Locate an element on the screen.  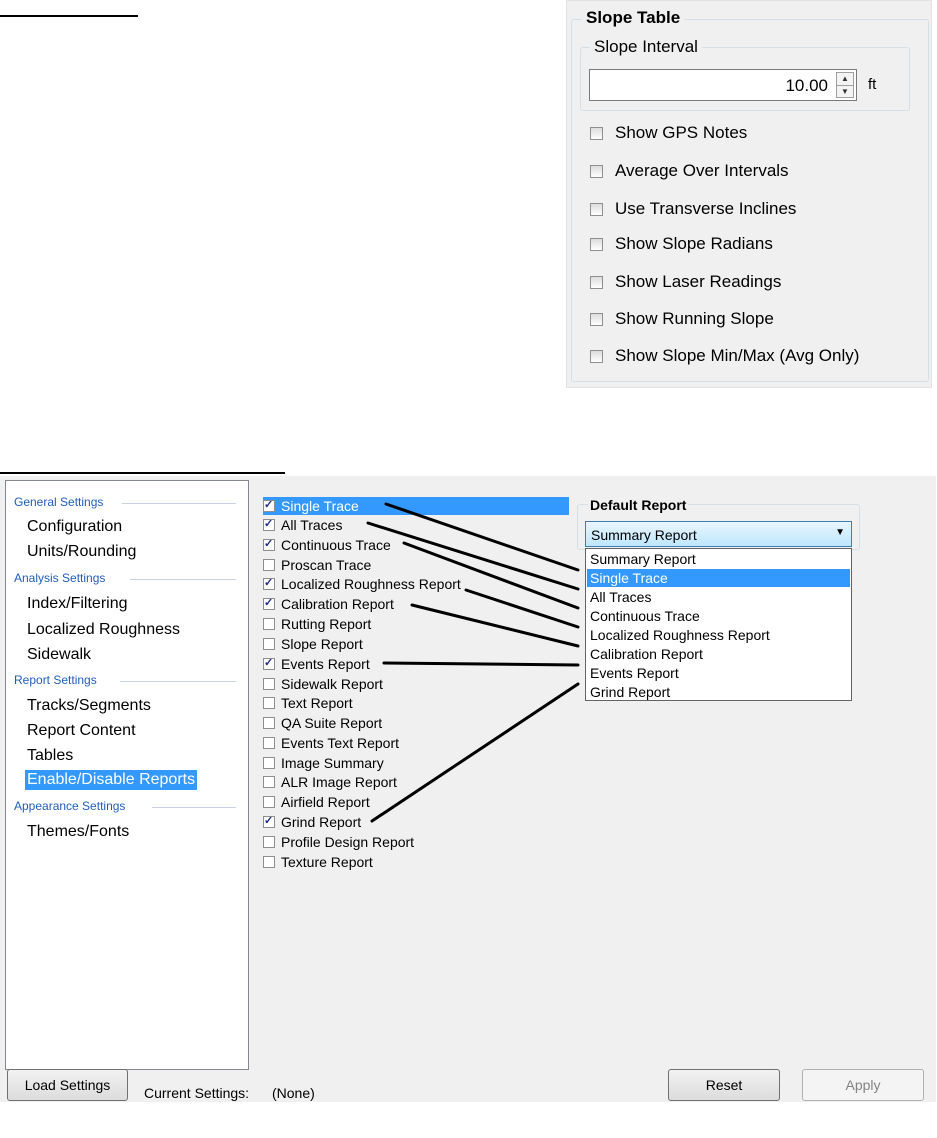
option-use-transverse-inclines: Use Transverse Inclines is located at coordinates (693, 209).